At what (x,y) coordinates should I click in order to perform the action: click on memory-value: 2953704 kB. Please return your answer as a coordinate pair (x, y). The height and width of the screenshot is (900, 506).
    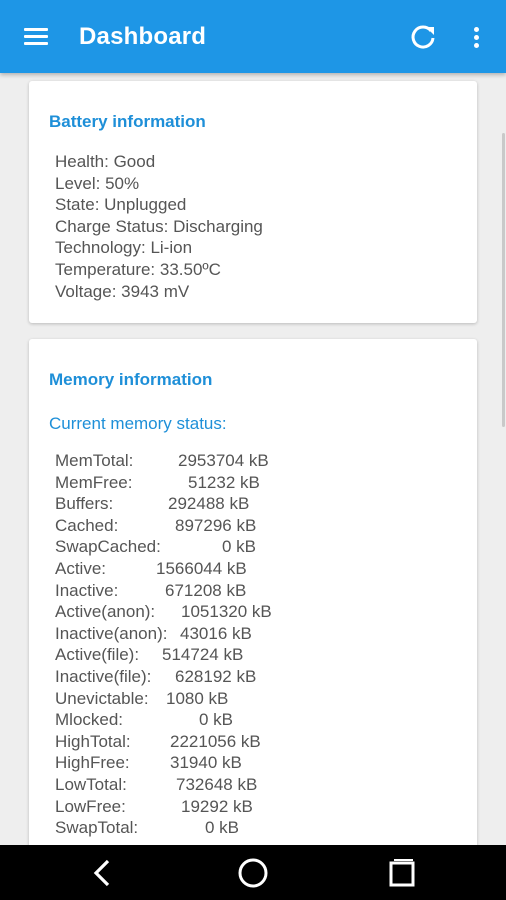
    Looking at the image, I should click on (223, 460).